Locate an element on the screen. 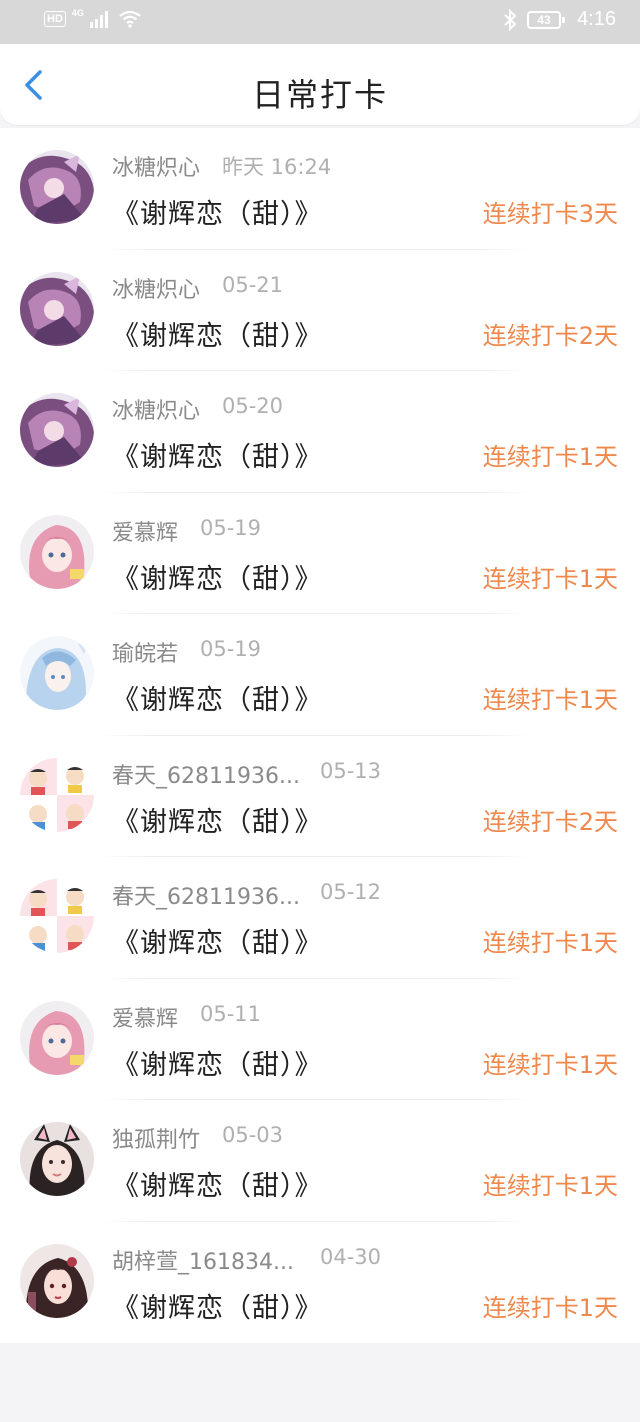  checkin-item-1: 冰糖炽心 昨天 16:24 《谢辉恋（甜）》 连续打卡3天 is located at coordinates (320, 189).